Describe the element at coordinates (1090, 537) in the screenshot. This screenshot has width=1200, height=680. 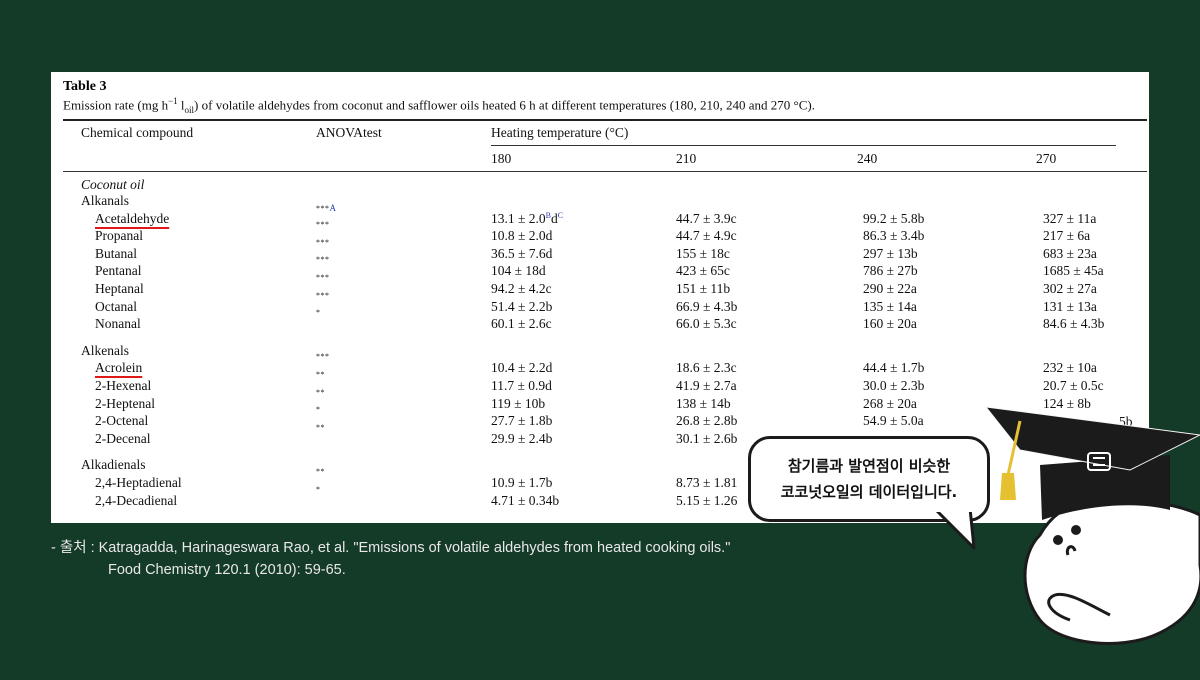
I see `graduate-mascot` at that location.